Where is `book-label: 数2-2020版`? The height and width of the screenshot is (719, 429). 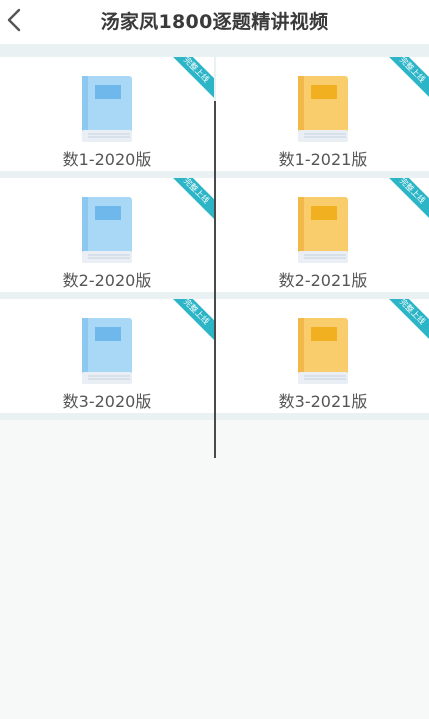 book-label: 数2-2020版 is located at coordinates (107, 280).